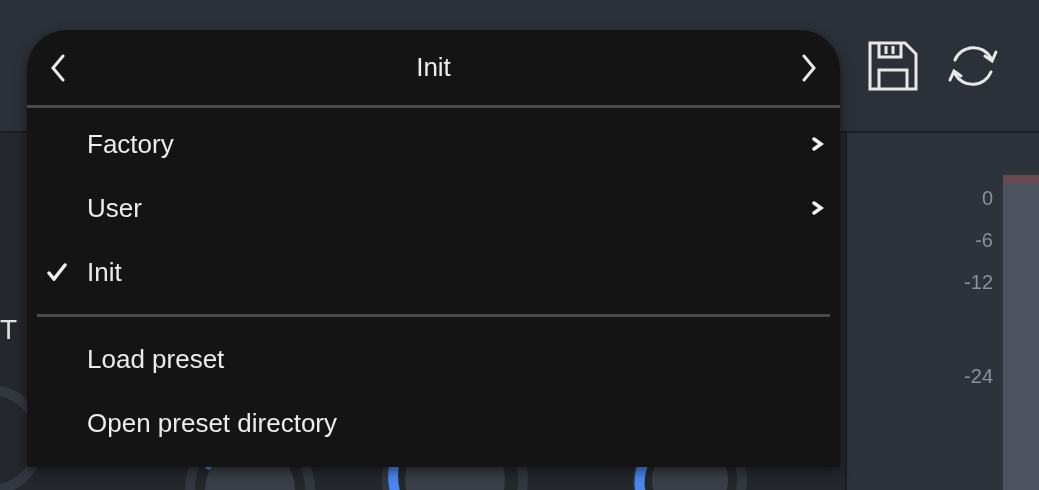 The image size is (1039, 490). Describe the element at coordinates (433, 359) in the screenshot. I see `menu-item: Load preset` at that location.